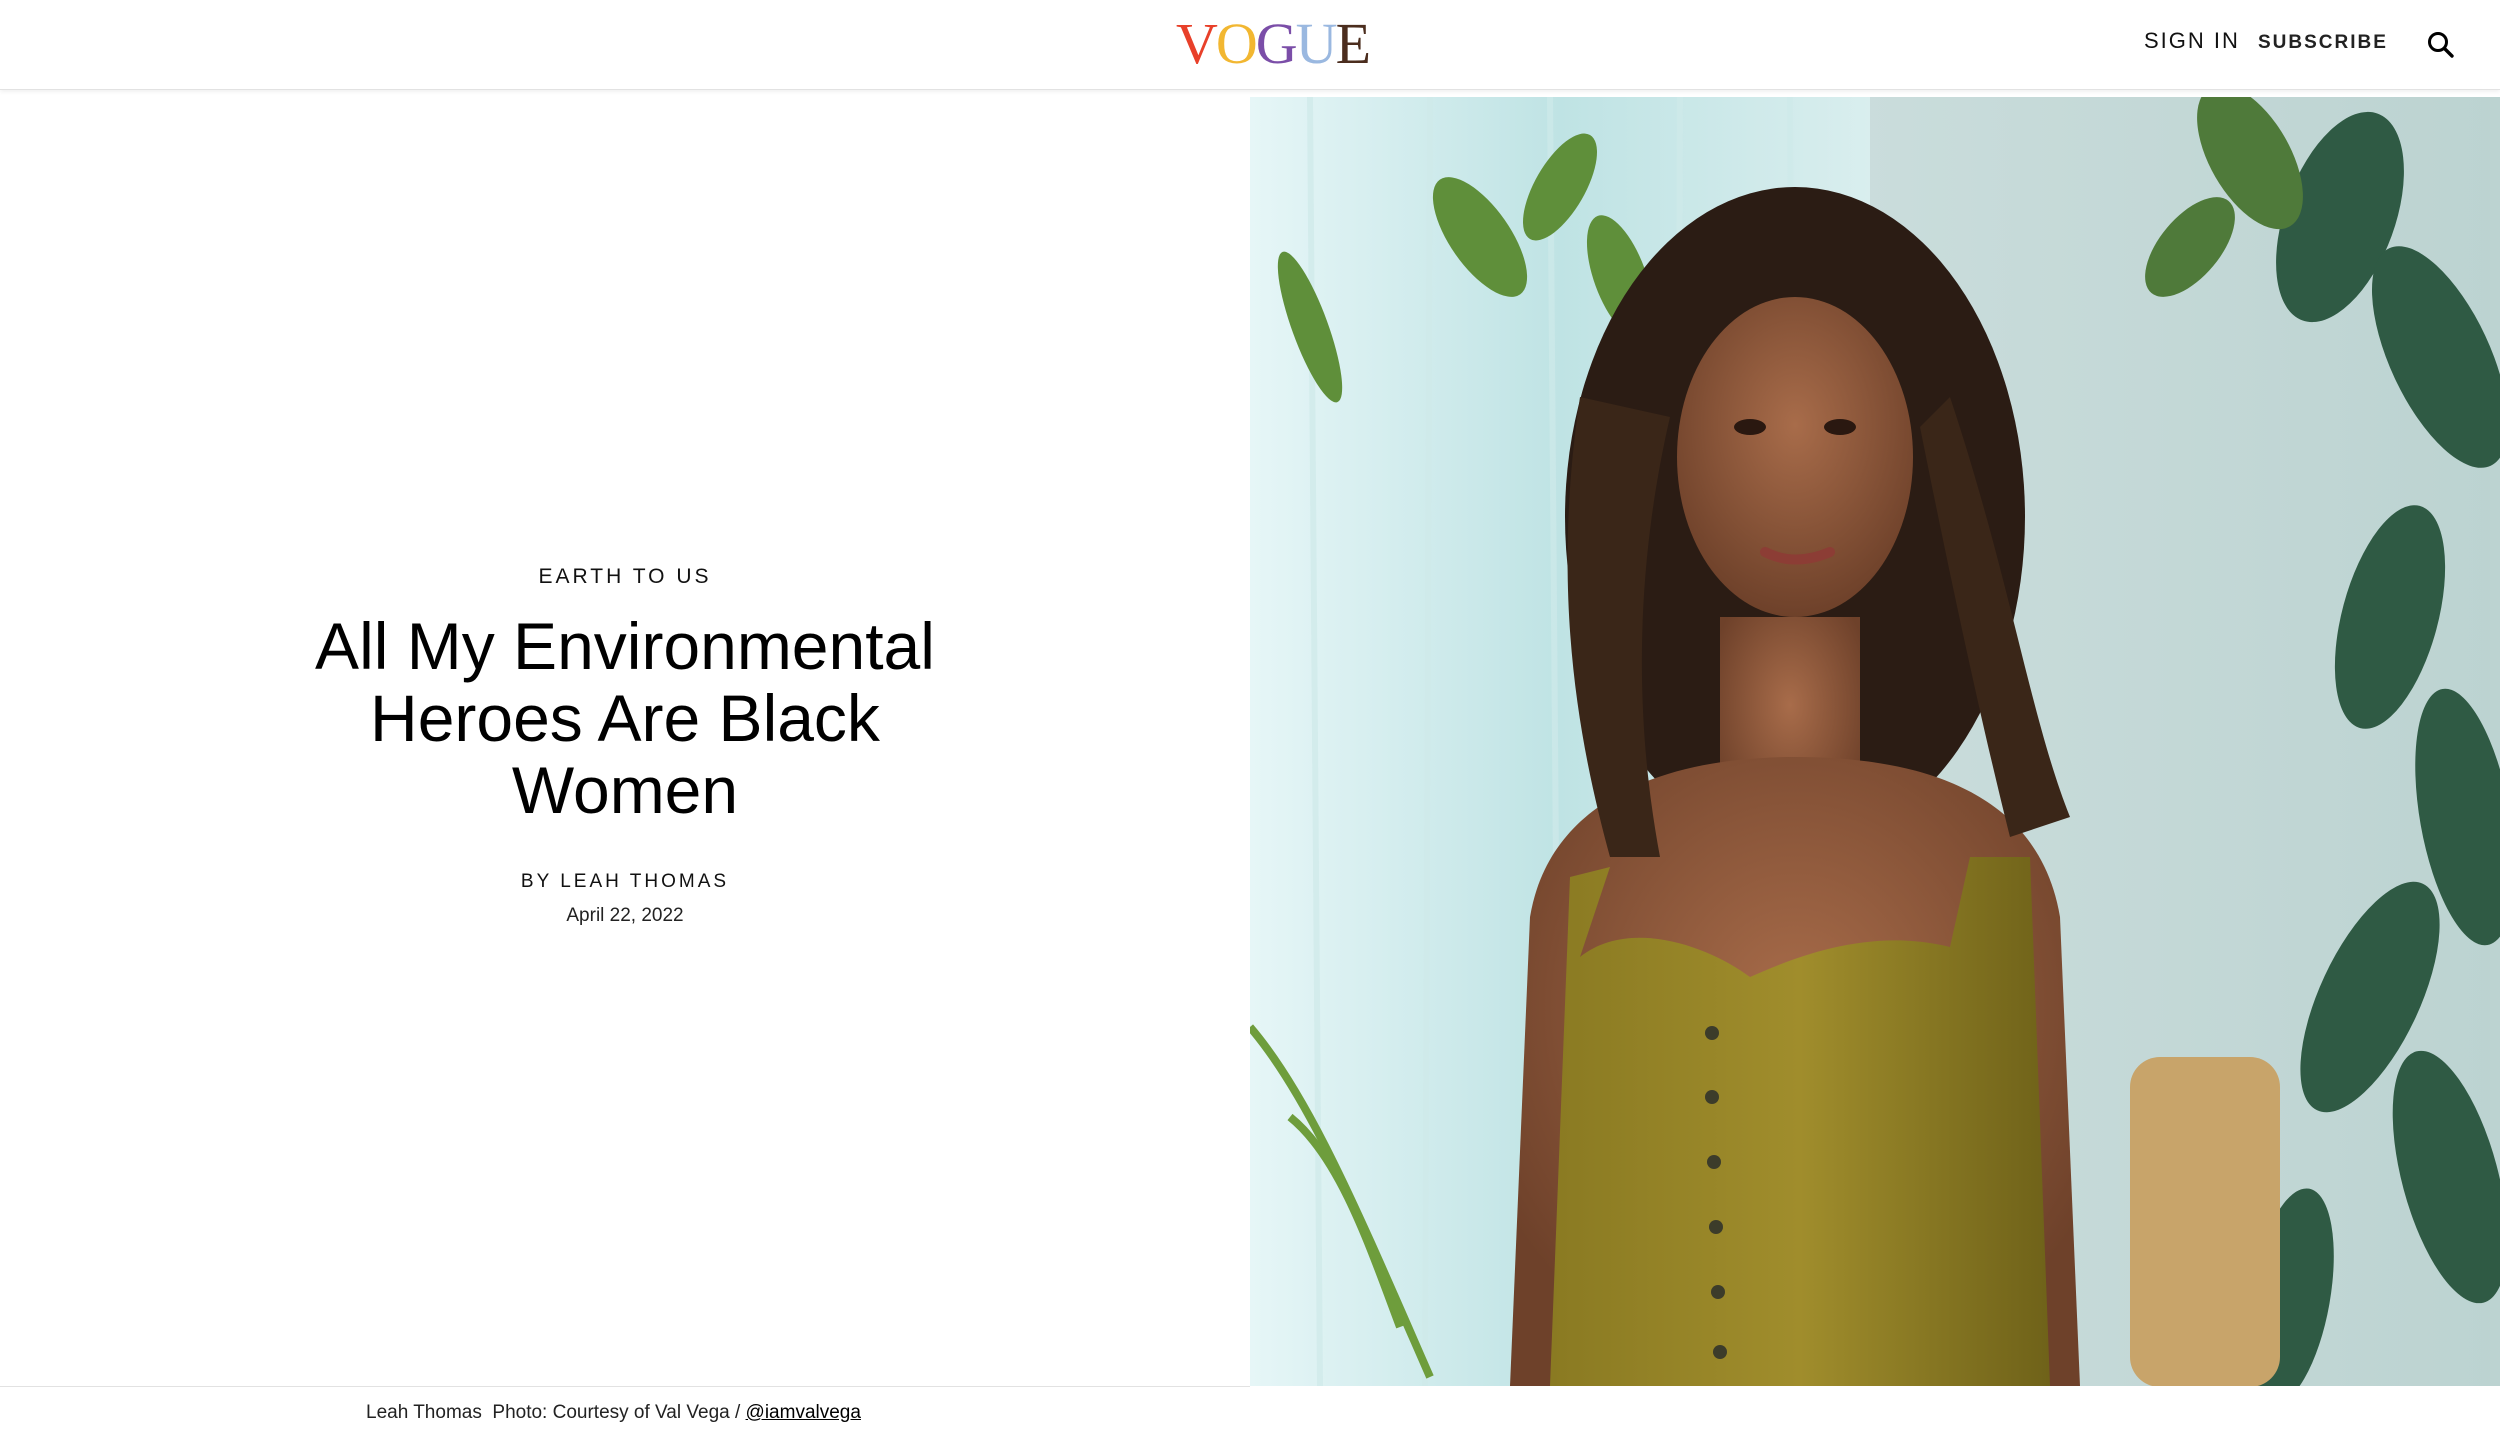 Image resolution: width=2500 pixels, height=1445 pixels. Describe the element at coordinates (2323, 43) in the screenshot. I see `subscribe-link: SUBSCRIBE` at that location.